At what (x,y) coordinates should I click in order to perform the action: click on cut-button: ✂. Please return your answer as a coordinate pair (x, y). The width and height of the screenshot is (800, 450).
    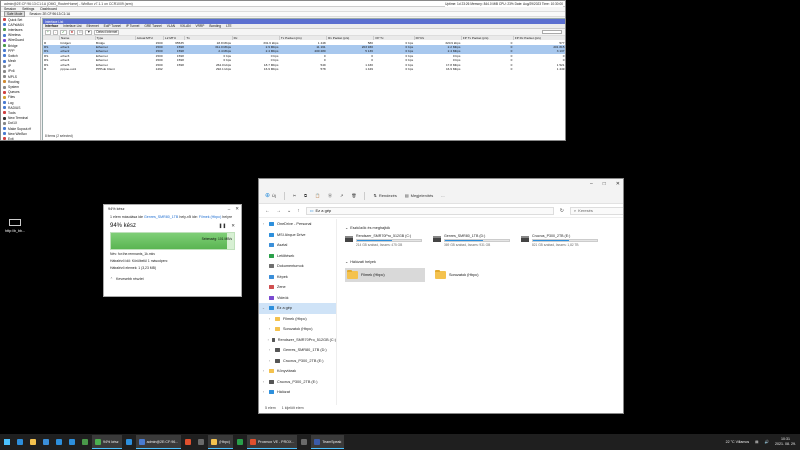
    Looking at the image, I should click on (294, 195).